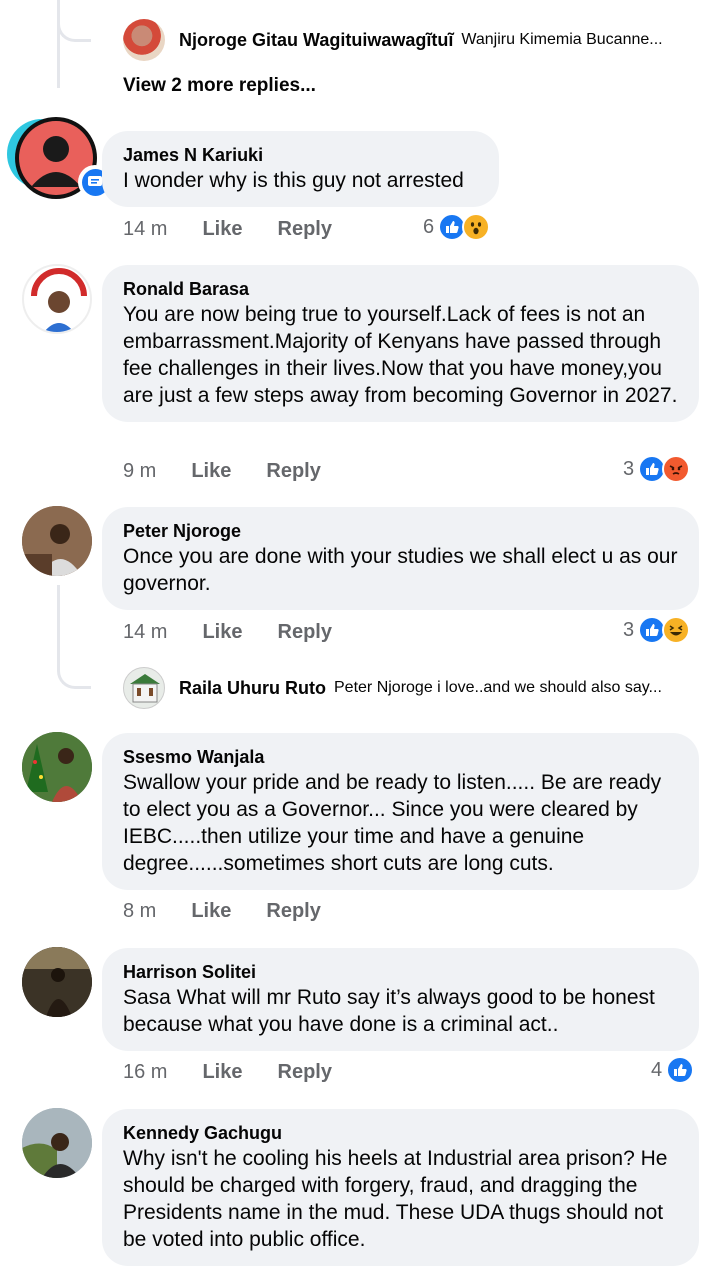  Describe the element at coordinates (429, 226) in the screenshot. I see `reaction-count: 6` at that location.